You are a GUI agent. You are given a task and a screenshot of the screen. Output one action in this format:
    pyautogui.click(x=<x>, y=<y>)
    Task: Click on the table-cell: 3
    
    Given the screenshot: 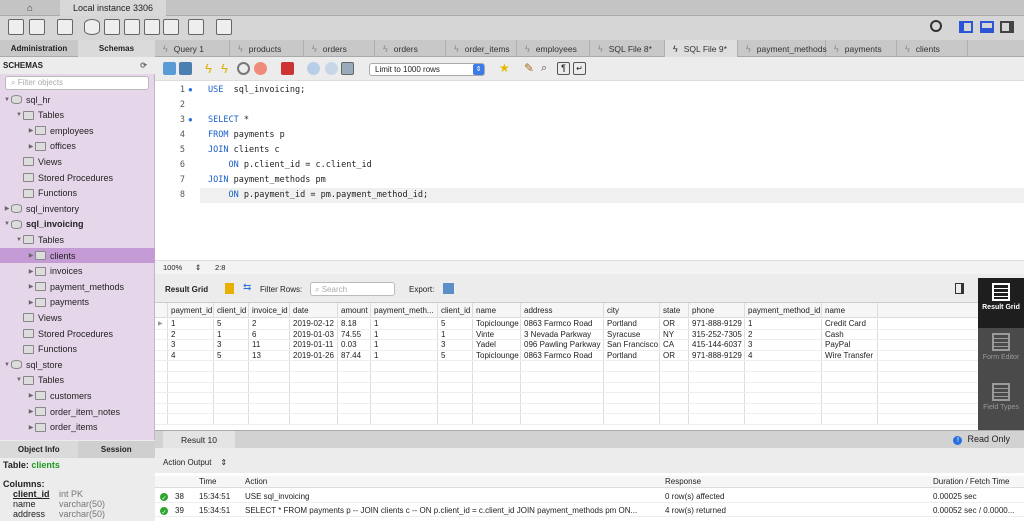 What is the action you would take?
    pyautogui.click(x=783, y=345)
    